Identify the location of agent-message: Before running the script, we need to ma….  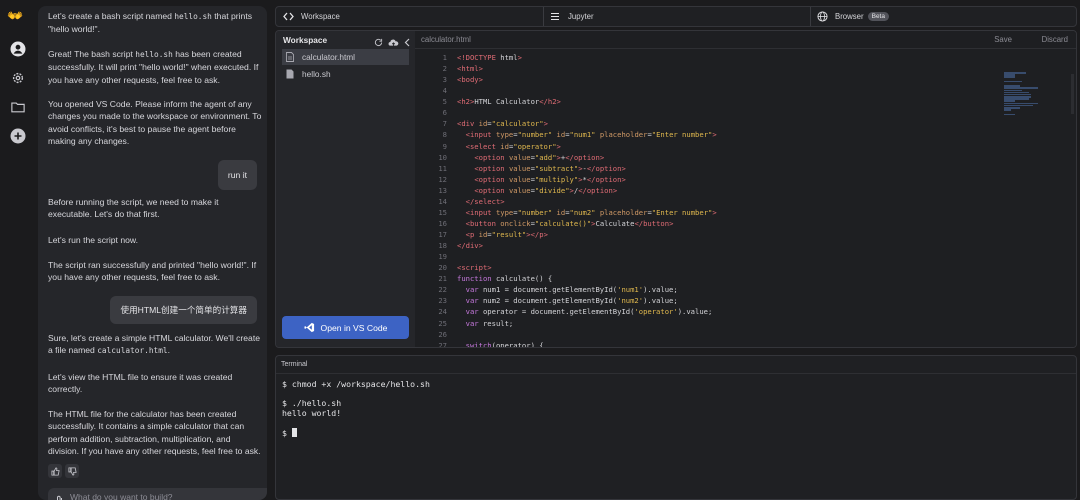
(133, 208).